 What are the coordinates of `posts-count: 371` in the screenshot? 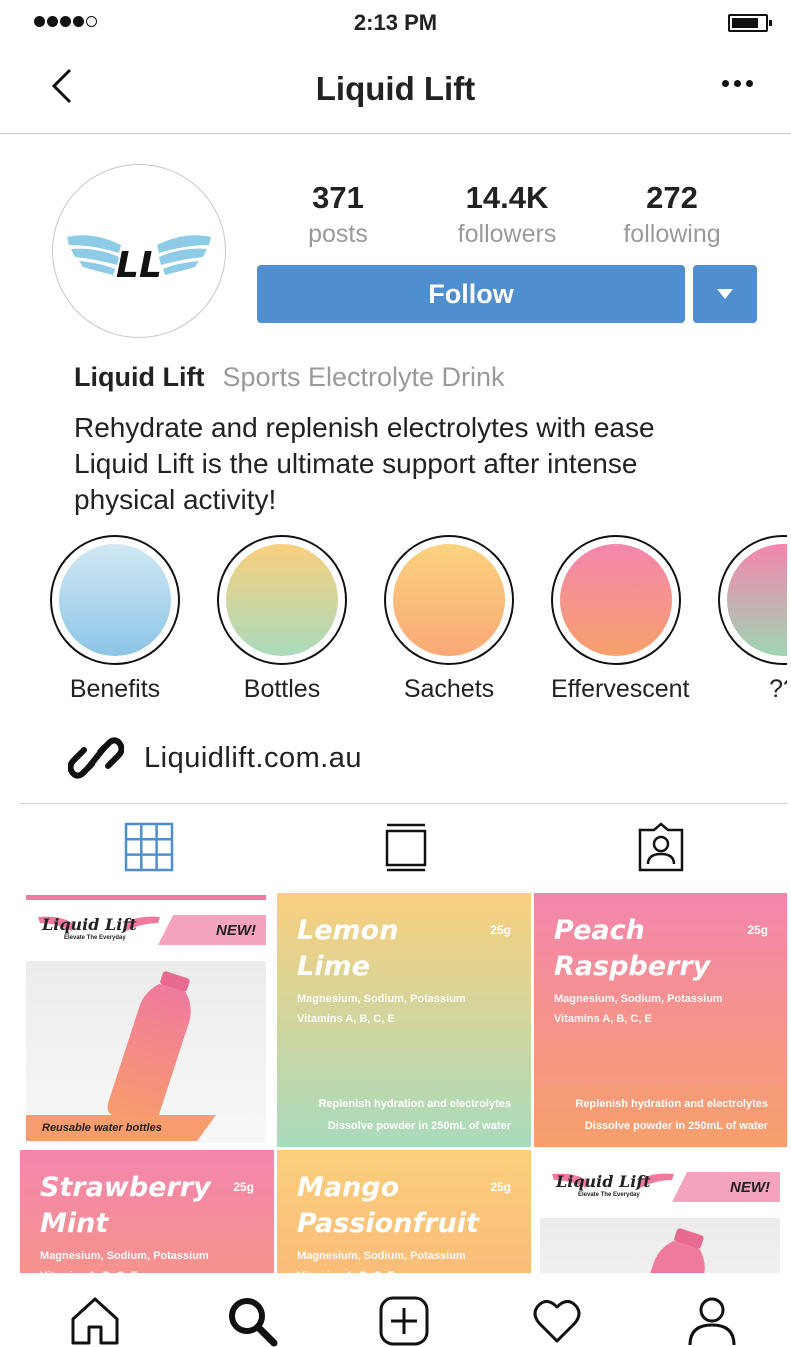 It's located at (338, 197).